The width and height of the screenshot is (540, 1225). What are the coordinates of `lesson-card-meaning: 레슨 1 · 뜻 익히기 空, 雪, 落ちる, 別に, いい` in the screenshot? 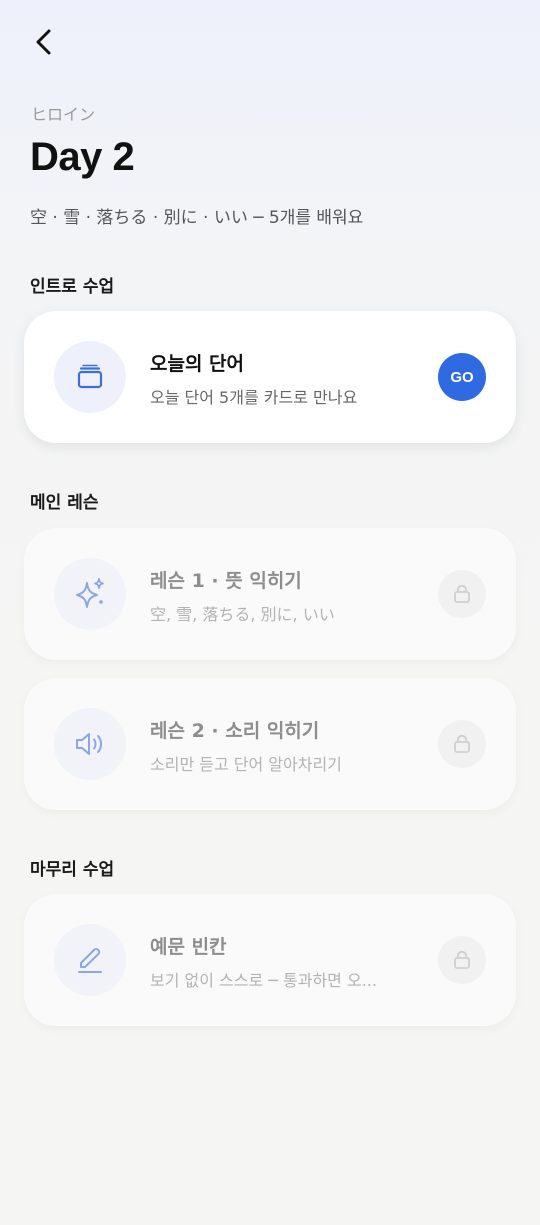 It's located at (270, 594).